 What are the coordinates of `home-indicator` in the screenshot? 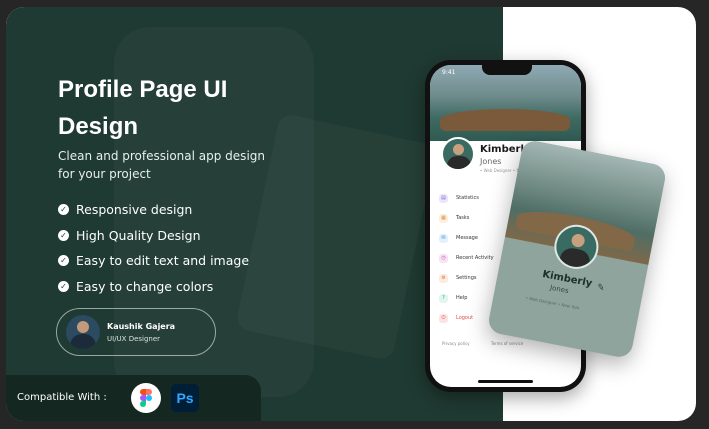 It's located at (505, 381).